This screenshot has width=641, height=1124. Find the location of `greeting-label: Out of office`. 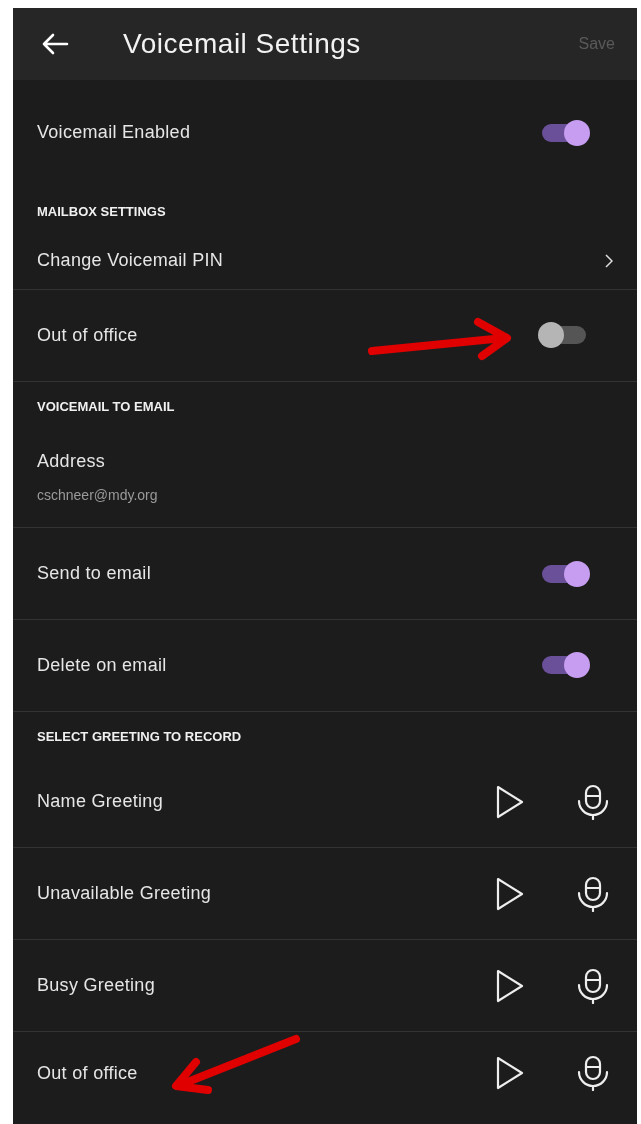

greeting-label: Out of office is located at coordinates (87, 1073).